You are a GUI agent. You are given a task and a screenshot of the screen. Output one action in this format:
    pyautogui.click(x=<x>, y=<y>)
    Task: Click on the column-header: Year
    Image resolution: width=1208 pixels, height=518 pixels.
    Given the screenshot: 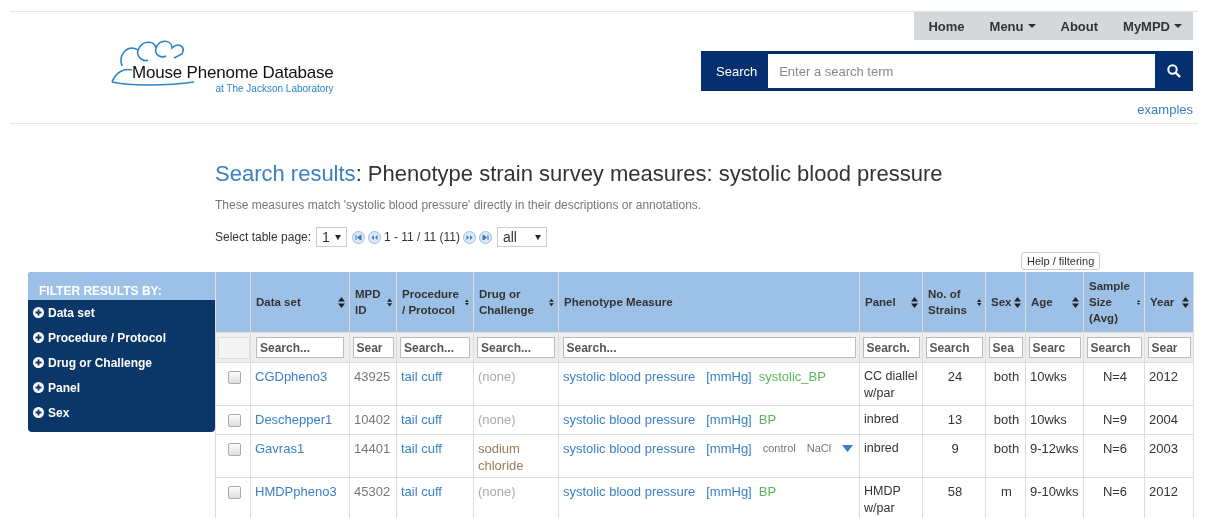 What is the action you would take?
    pyautogui.click(x=1169, y=302)
    